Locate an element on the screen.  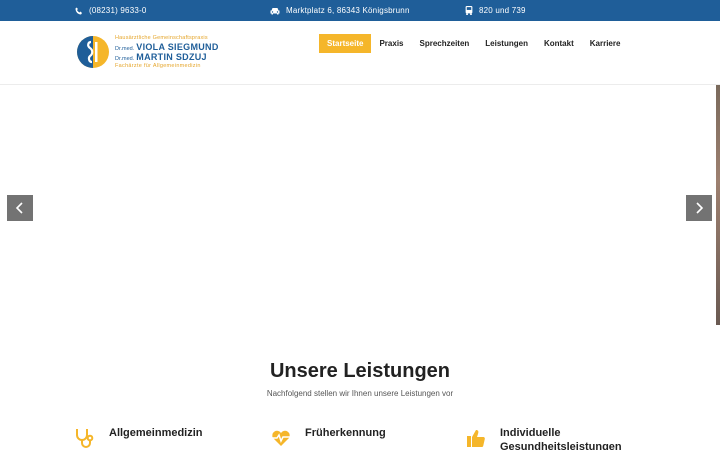
service-title: Früherkennung is located at coordinates (345, 433).